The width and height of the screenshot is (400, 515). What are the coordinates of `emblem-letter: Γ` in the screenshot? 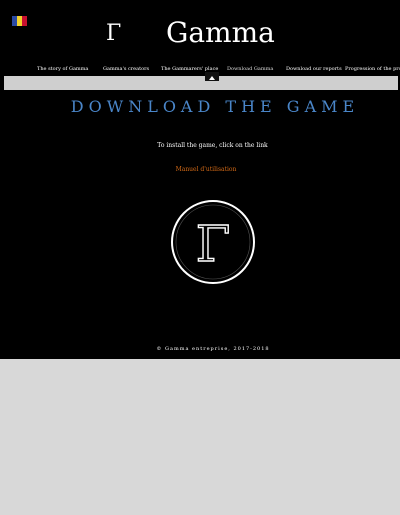 It's located at (213, 244).